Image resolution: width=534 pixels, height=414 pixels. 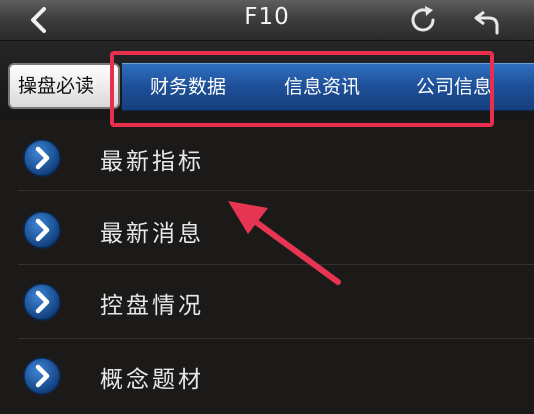 What do you see at coordinates (267, 17) in the screenshot?
I see `page-title: F10` at bounding box center [267, 17].